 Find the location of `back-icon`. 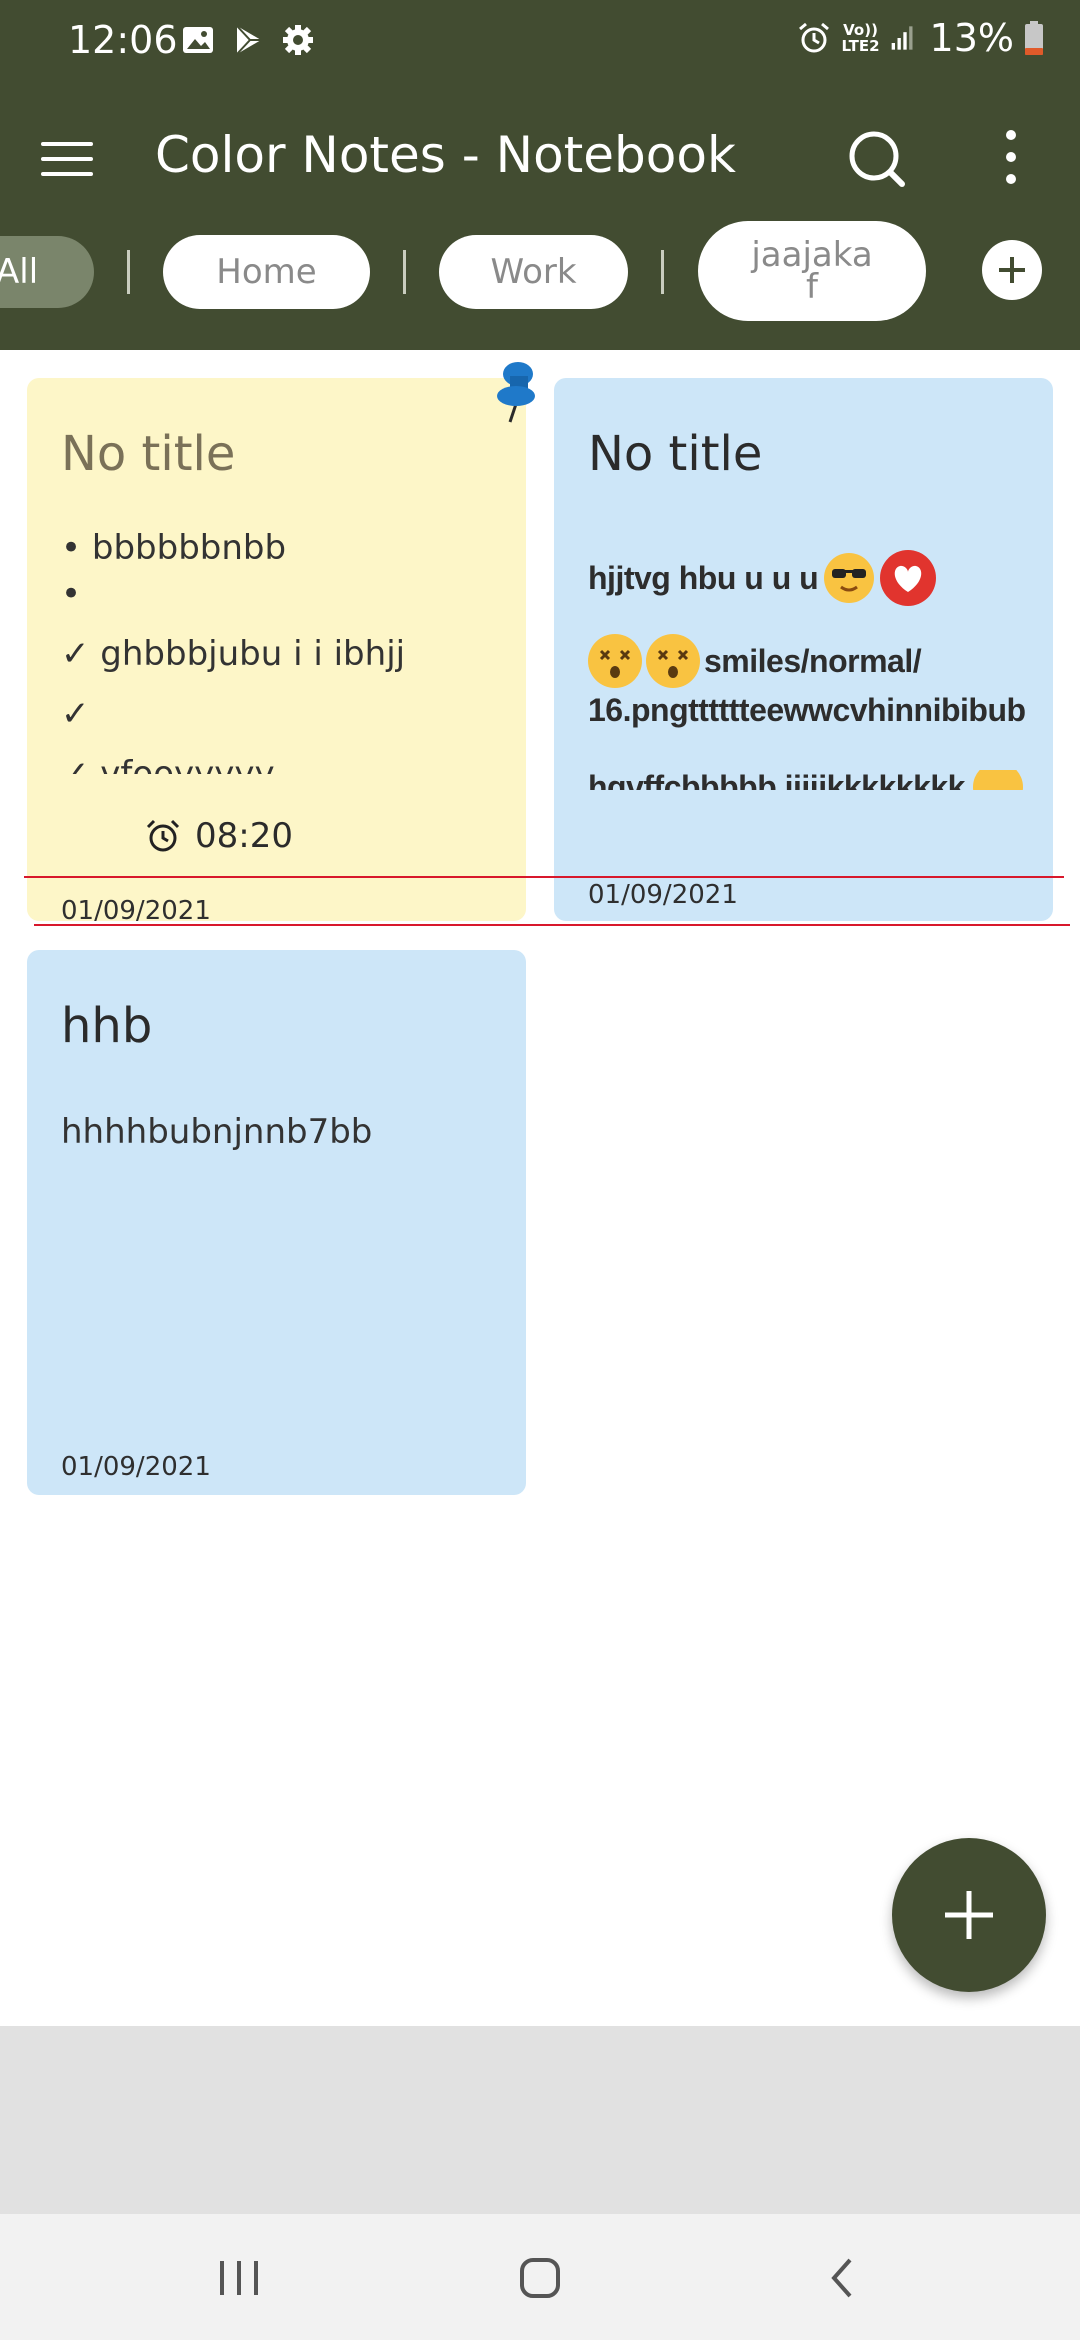

back-icon is located at coordinates (844, 2278).